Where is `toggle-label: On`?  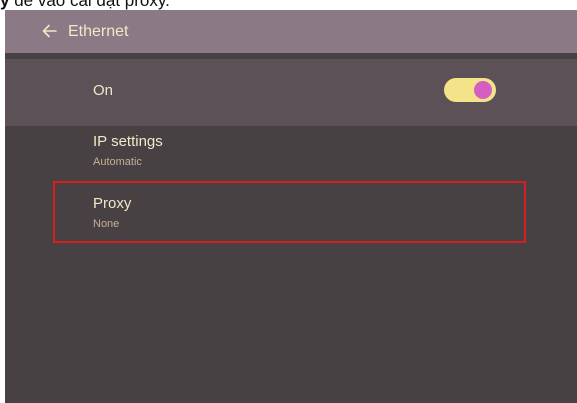
toggle-label: On is located at coordinates (103, 90).